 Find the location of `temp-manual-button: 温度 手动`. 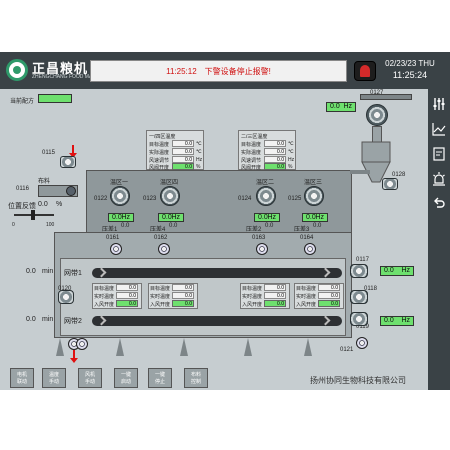

temp-manual-button: 温度 手动 is located at coordinates (54, 378).